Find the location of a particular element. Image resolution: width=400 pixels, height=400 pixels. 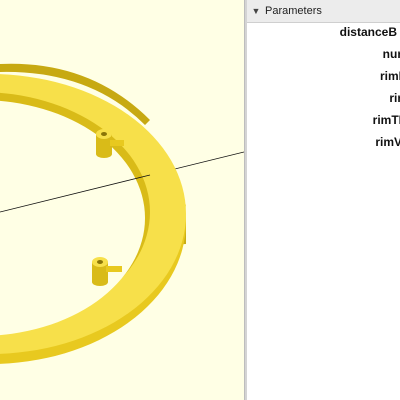

param-label: distanceB is located at coordinates (368, 32).